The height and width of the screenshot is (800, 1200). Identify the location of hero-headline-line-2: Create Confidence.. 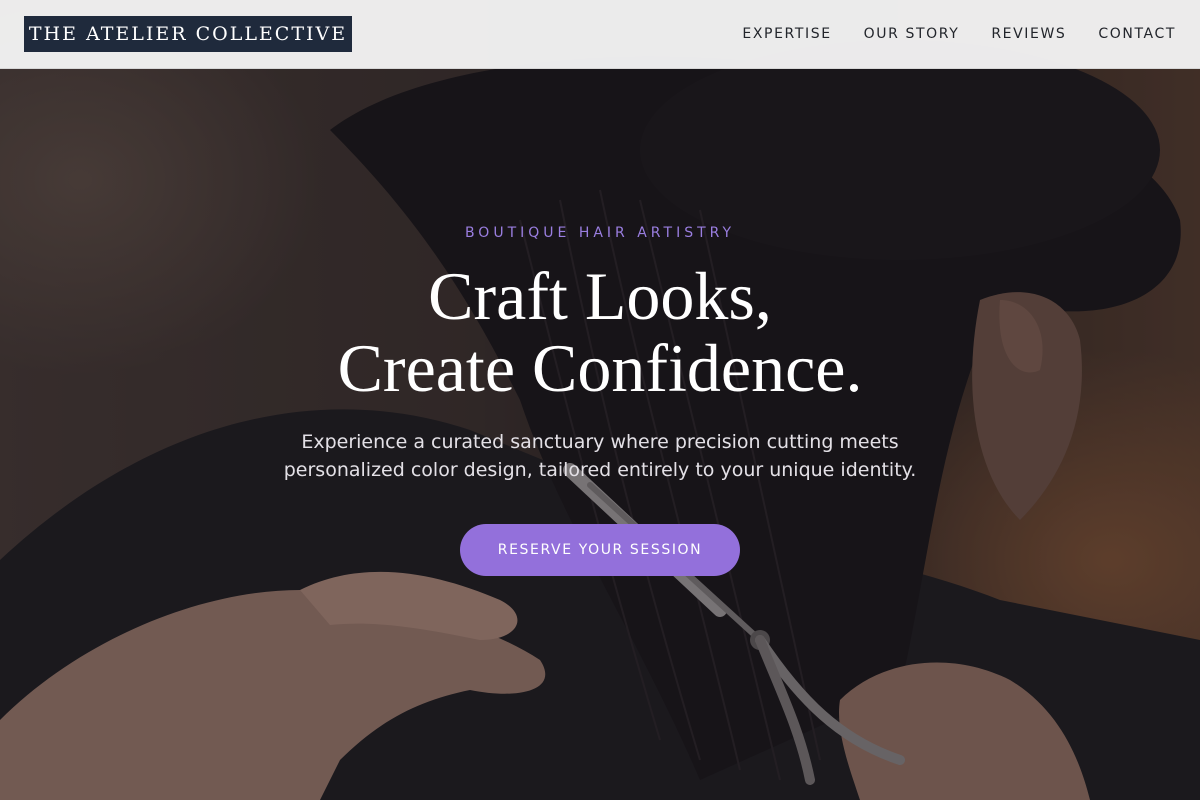
(600, 368).